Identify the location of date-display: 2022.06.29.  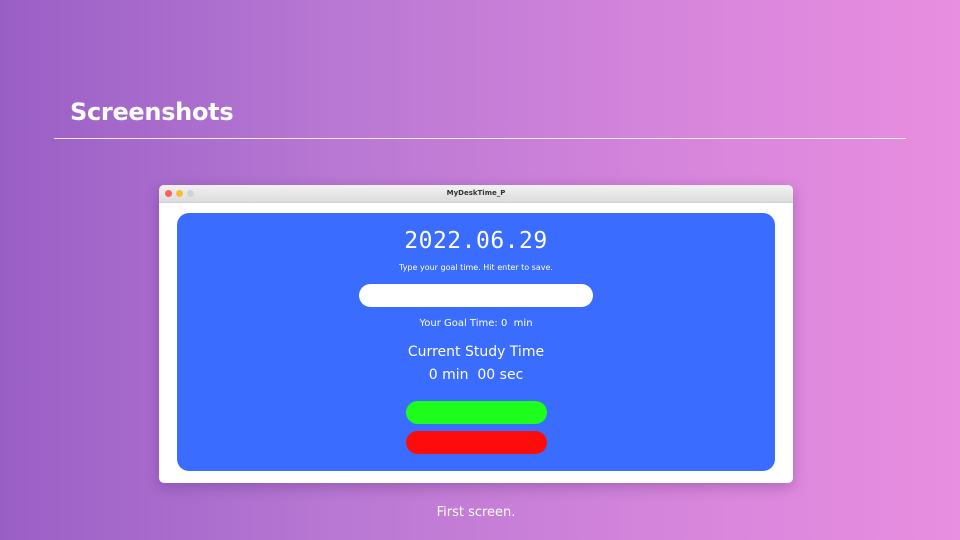
(476, 241).